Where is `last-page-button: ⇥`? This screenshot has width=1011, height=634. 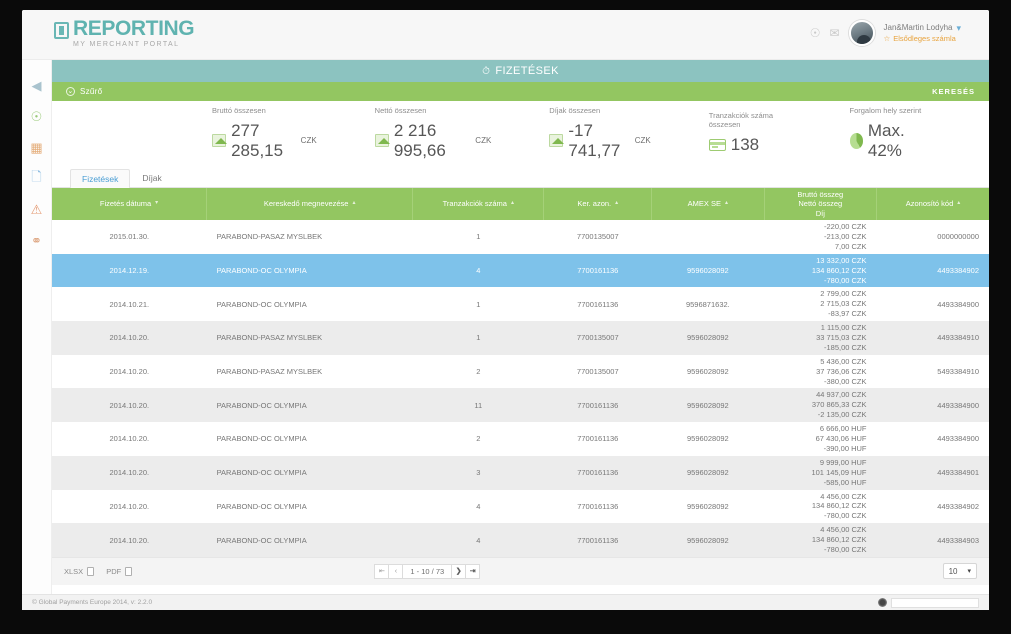
last-page-button: ⇥ is located at coordinates (473, 571).